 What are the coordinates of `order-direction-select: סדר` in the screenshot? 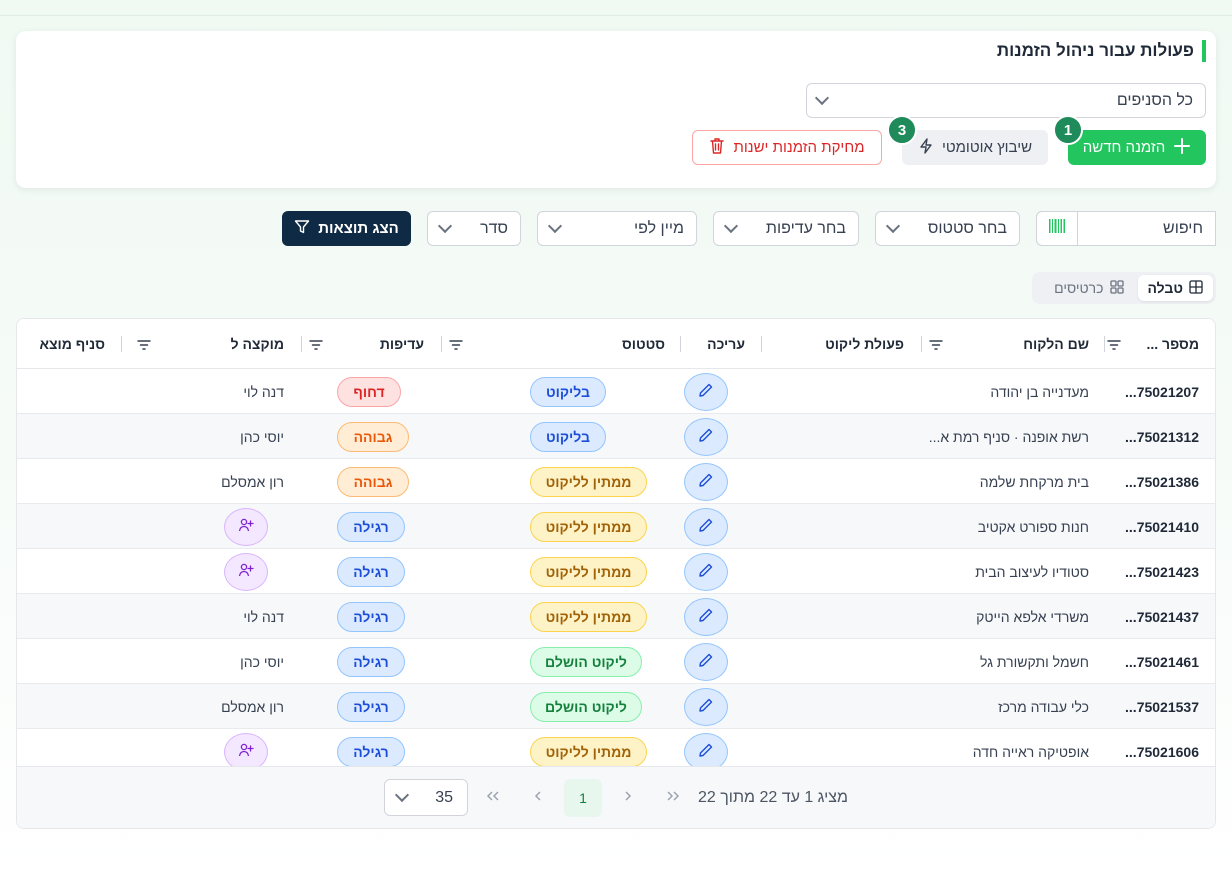 It's located at (474, 228).